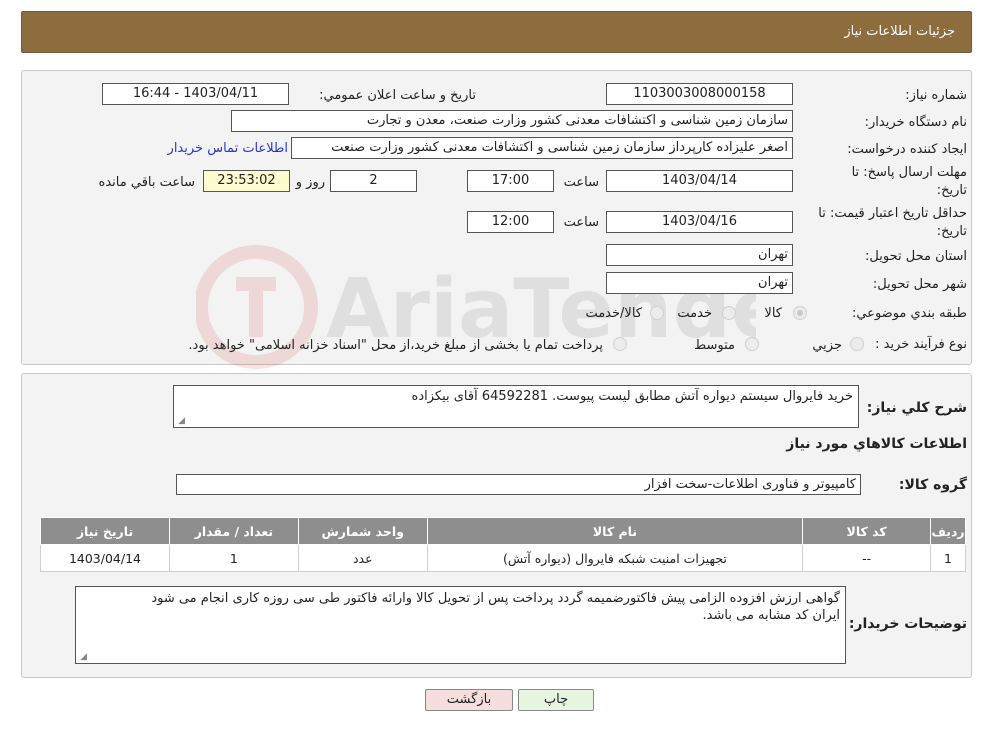 This screenshot has width=985, height=733. I want to click on category-service-radio, so click(729, 313).